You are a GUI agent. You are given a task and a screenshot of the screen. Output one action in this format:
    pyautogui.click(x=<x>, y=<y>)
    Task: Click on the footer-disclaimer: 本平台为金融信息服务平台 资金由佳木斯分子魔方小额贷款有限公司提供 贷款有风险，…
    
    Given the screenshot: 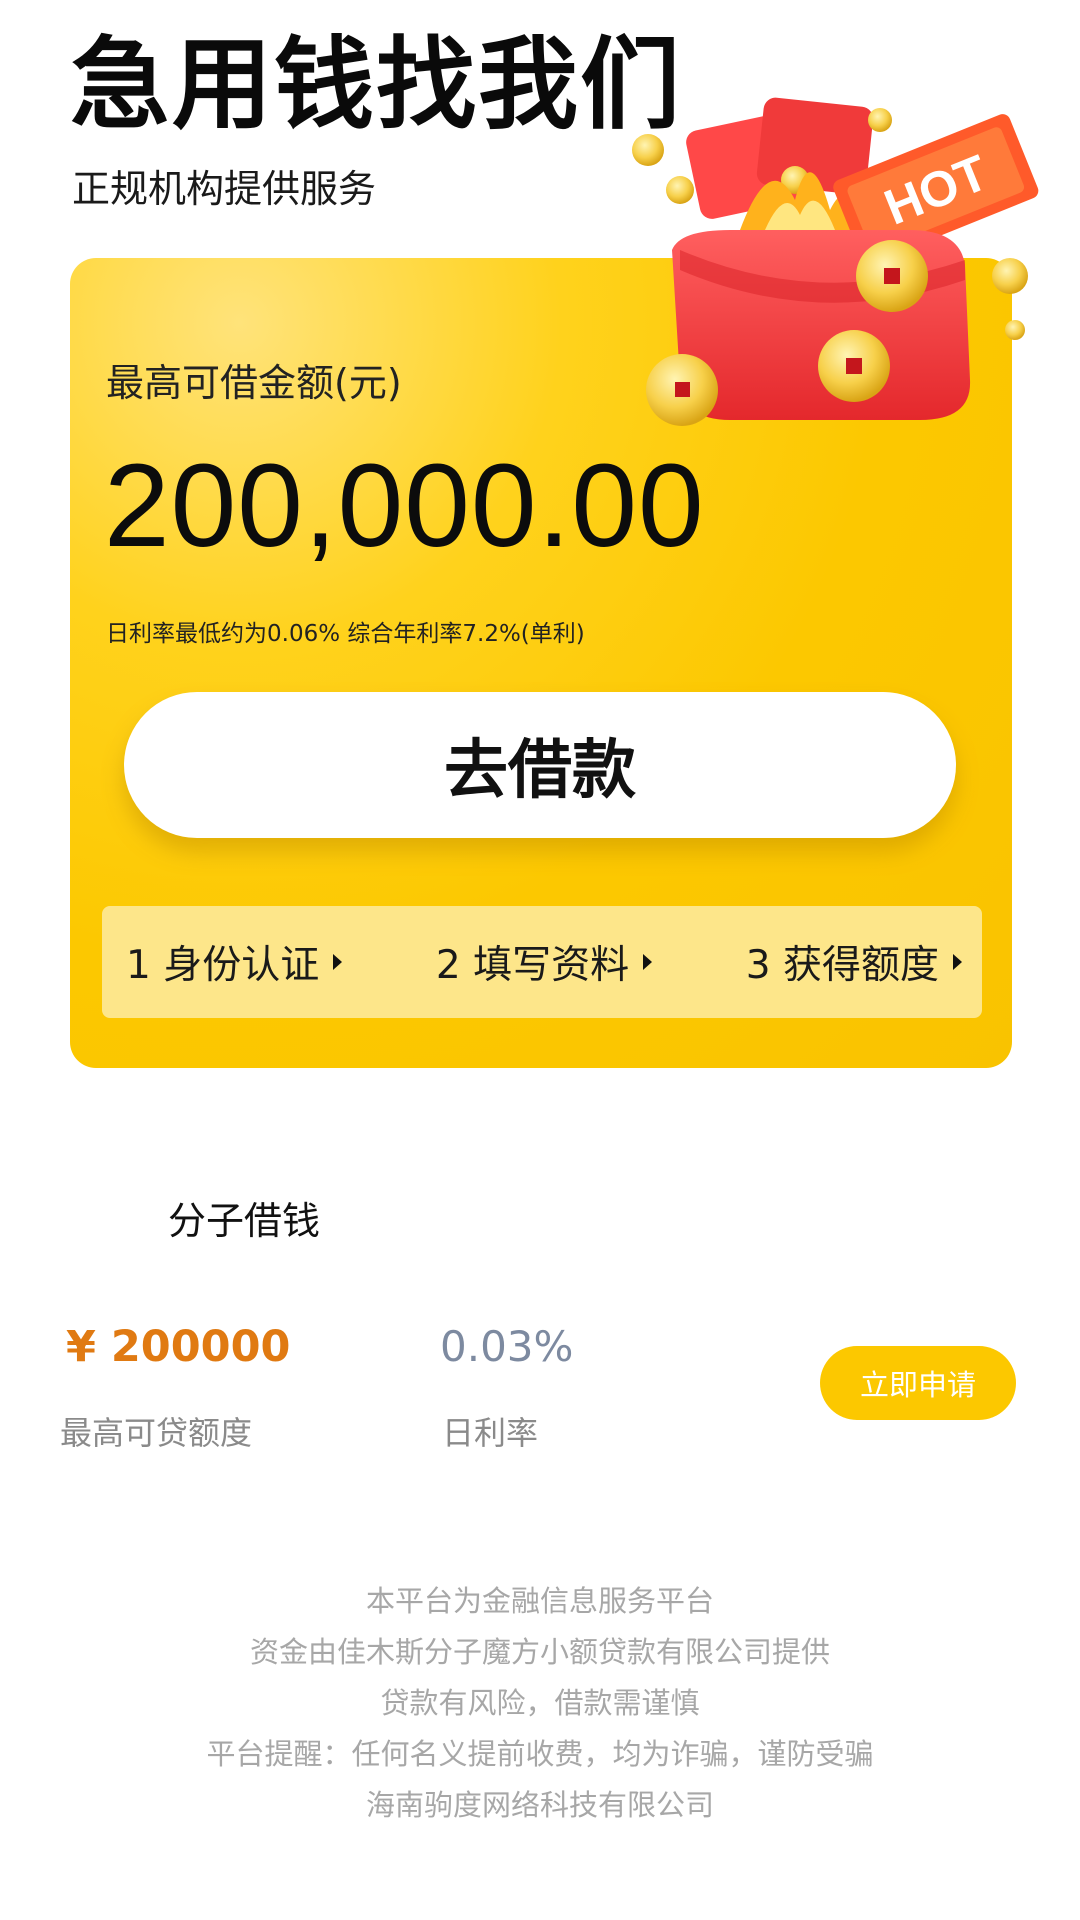 What is the action you would take?
    pyautogui.click(x=540, y=1703)
    